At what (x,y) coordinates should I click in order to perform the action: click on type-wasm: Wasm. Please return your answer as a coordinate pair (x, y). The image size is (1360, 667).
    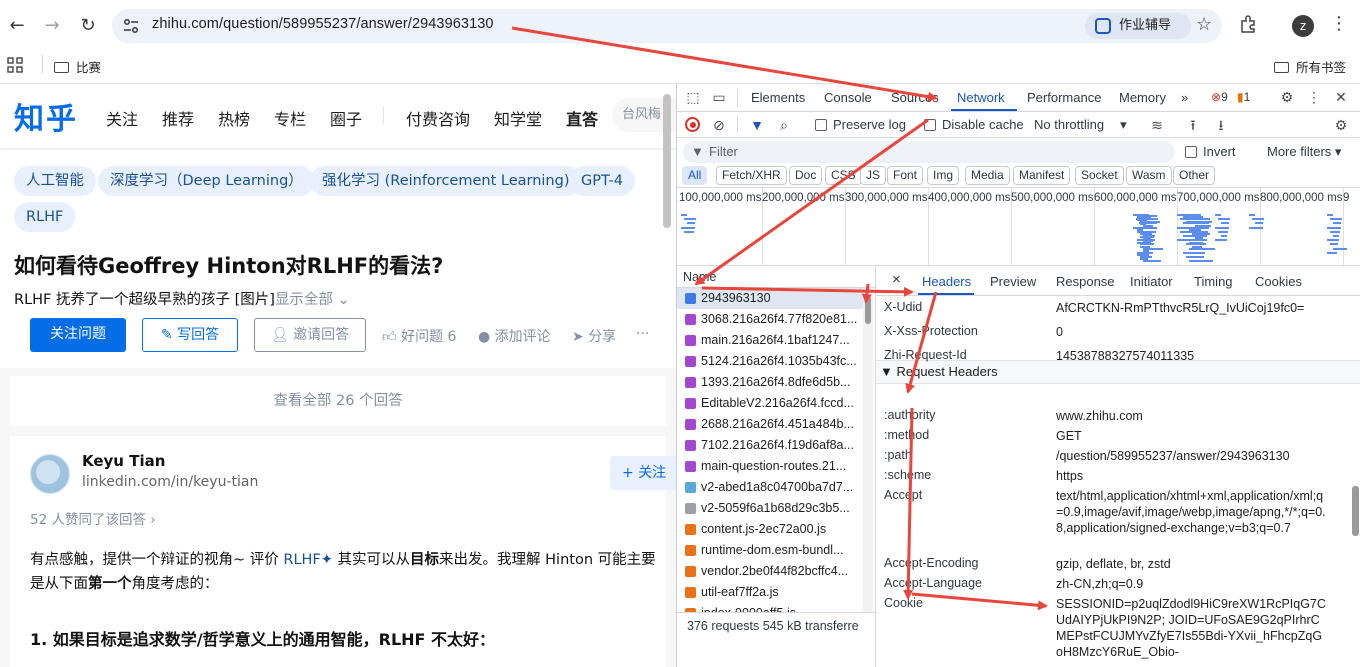
    Looking at the image, I should click on (1149, 175).